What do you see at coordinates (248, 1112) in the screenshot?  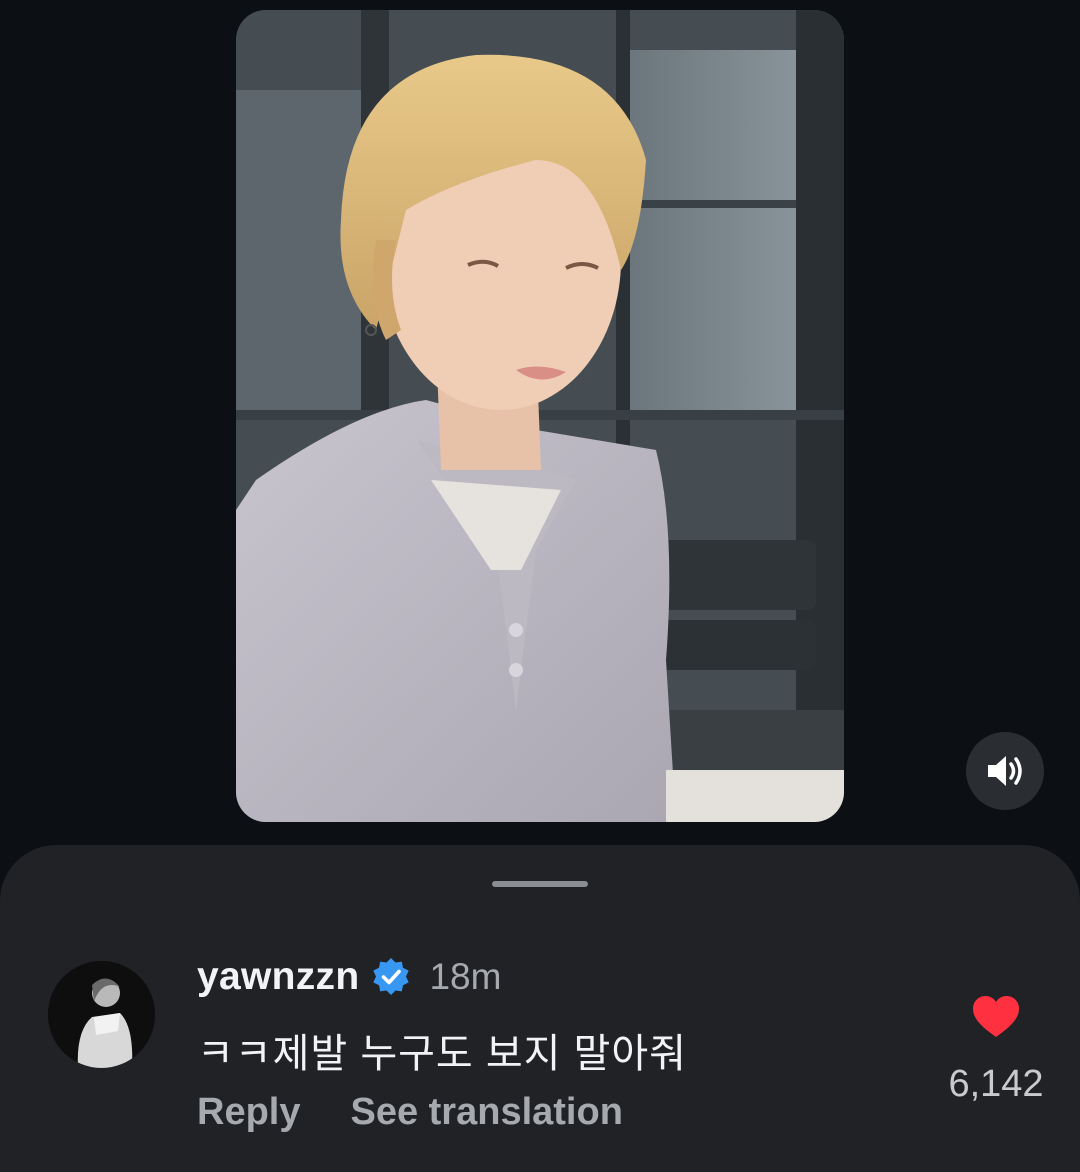 I see `reply-button: Reply` at bounding box center [248, 1112].